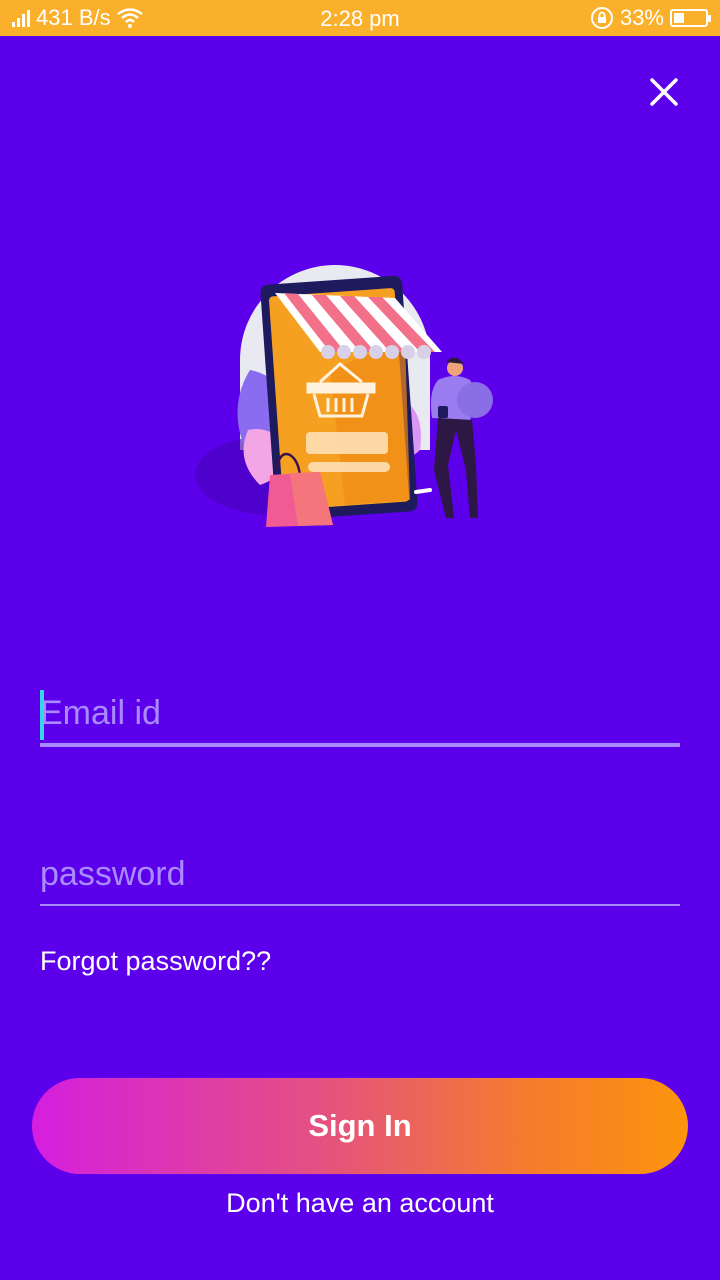 This screenshot has height=1280, width=720. What do you see at coordinates (360, 18) in the screenshot?
I see `status-bar: 431 B/s 2:28 pm 33%` at bounding box center [360, 18].